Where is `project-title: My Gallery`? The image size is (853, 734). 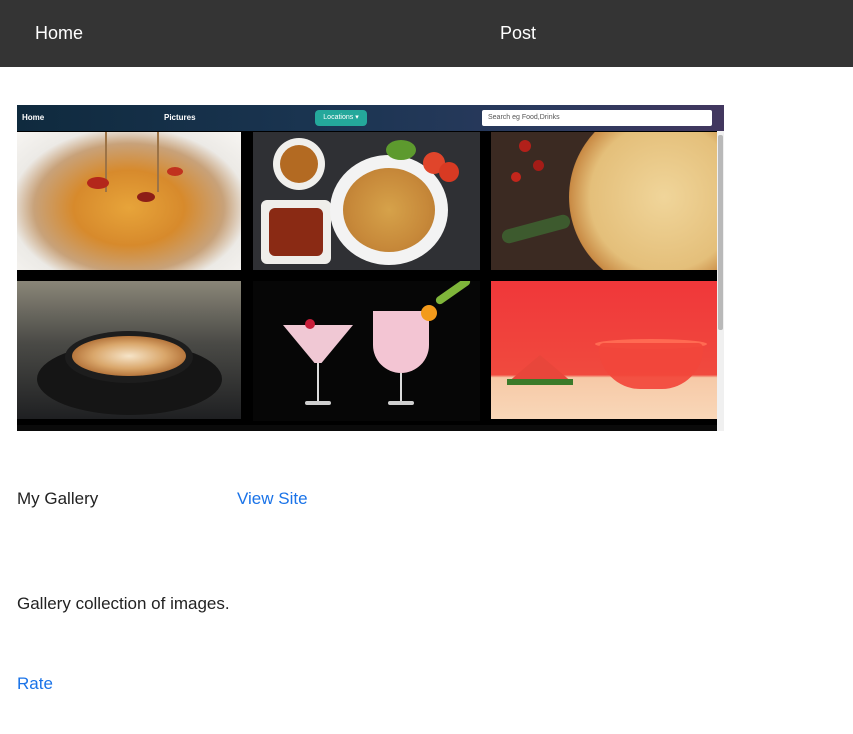
project-title: My Gallery is located at coordinates (58, 498).